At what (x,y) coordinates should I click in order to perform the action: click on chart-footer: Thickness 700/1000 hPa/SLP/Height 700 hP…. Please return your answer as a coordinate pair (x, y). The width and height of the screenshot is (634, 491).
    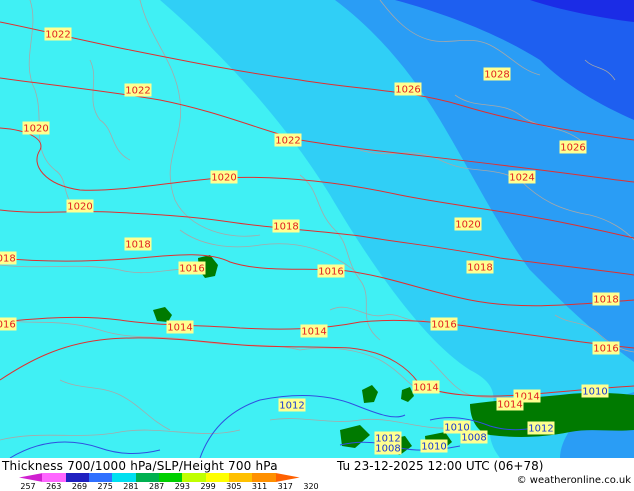
    Looking at the image, I should click on (317, 474).